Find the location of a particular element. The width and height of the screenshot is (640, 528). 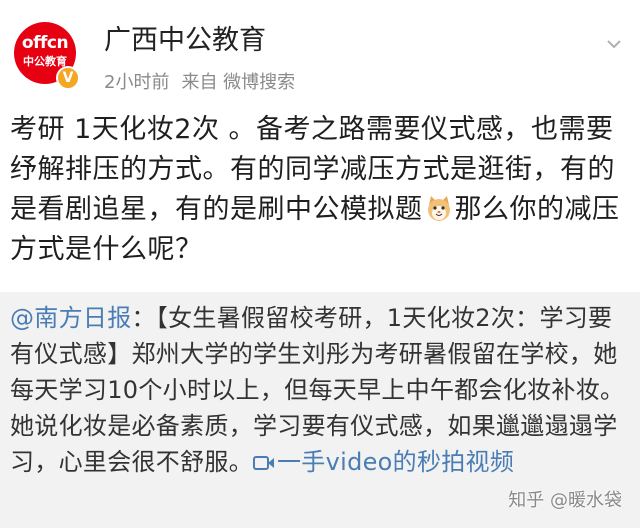

post-time: 2小时前 is located at coordinates (137, 82).